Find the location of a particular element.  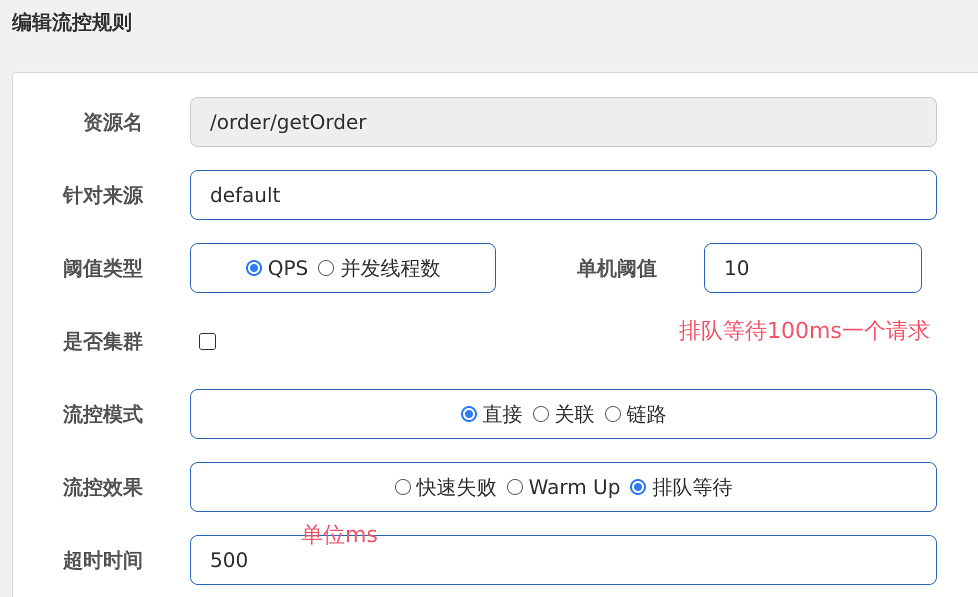

field-label: 针对来源 is located at coordinates (102, 195).